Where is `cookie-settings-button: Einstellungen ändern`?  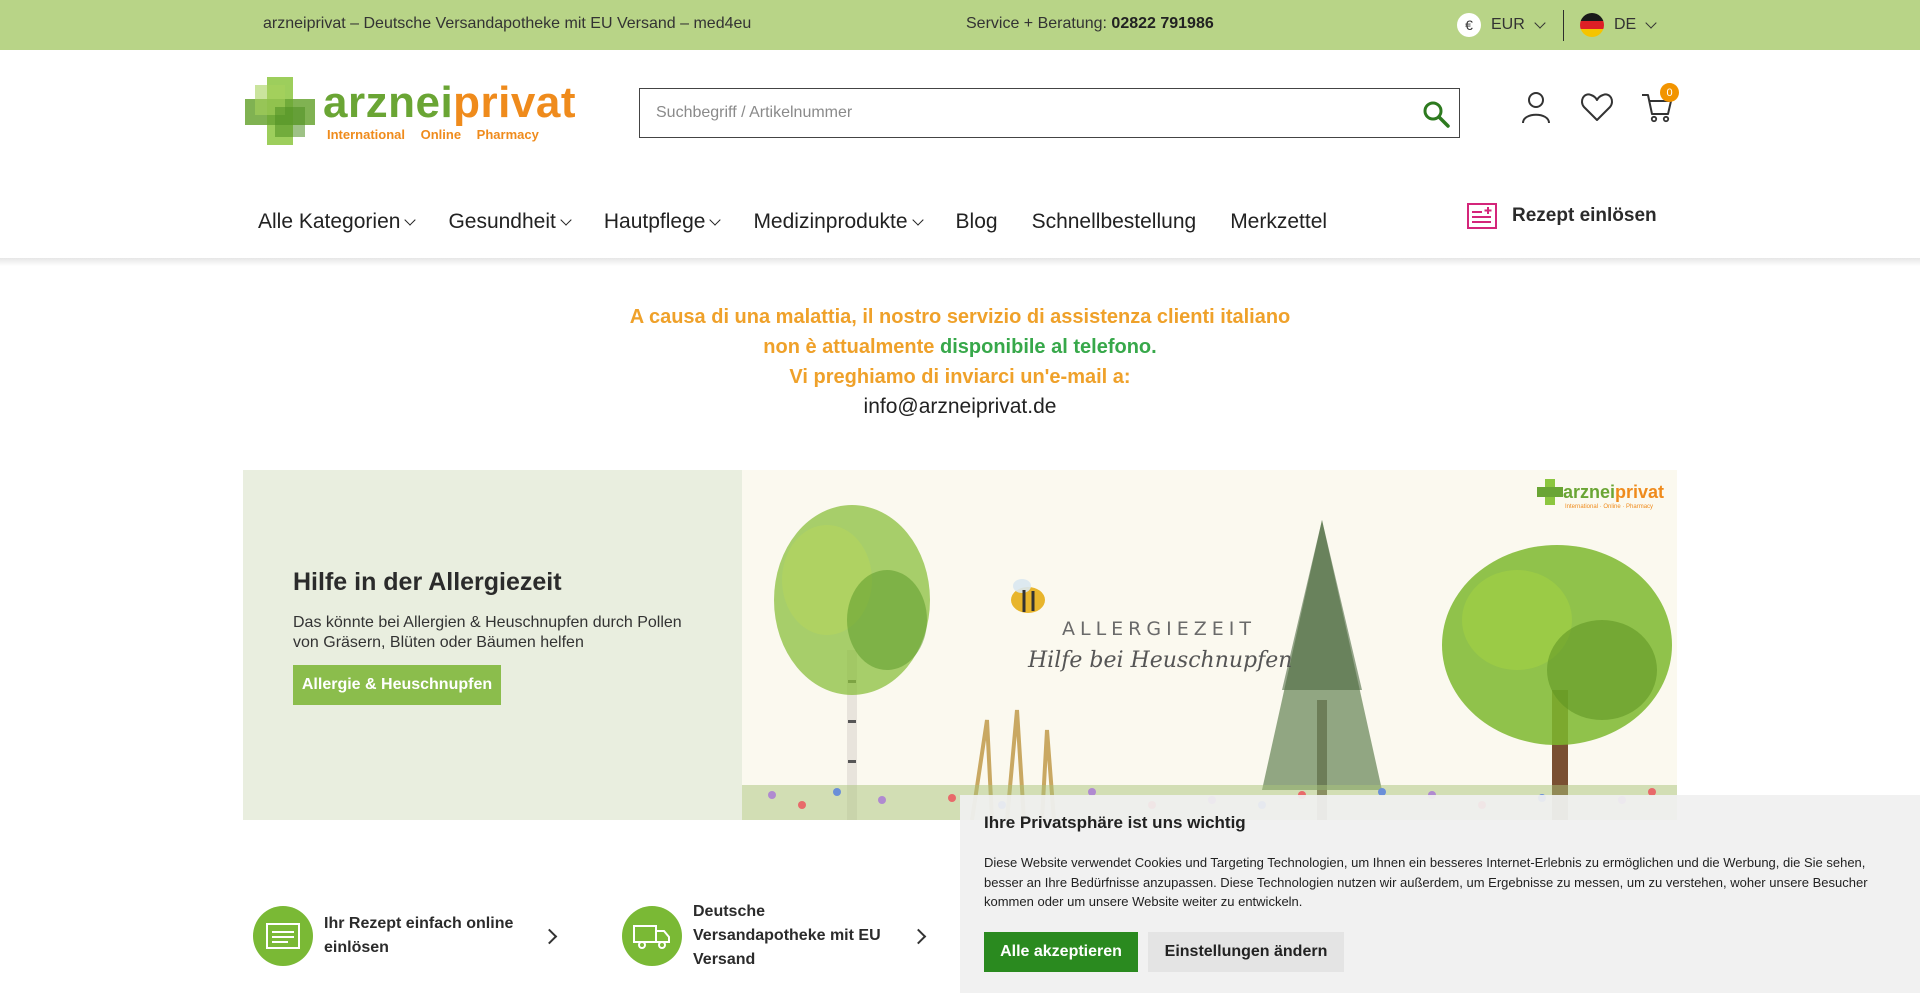 cookie-settings-button: Einstellungen ändern is located at coordinates (1246, 952).